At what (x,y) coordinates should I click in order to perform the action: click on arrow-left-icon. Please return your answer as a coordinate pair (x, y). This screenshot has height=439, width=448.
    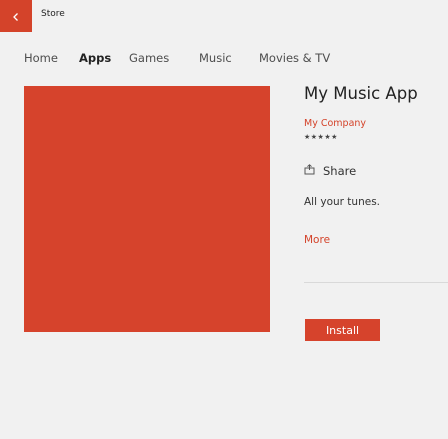
    Looking at the image, I should click on (16, 16).